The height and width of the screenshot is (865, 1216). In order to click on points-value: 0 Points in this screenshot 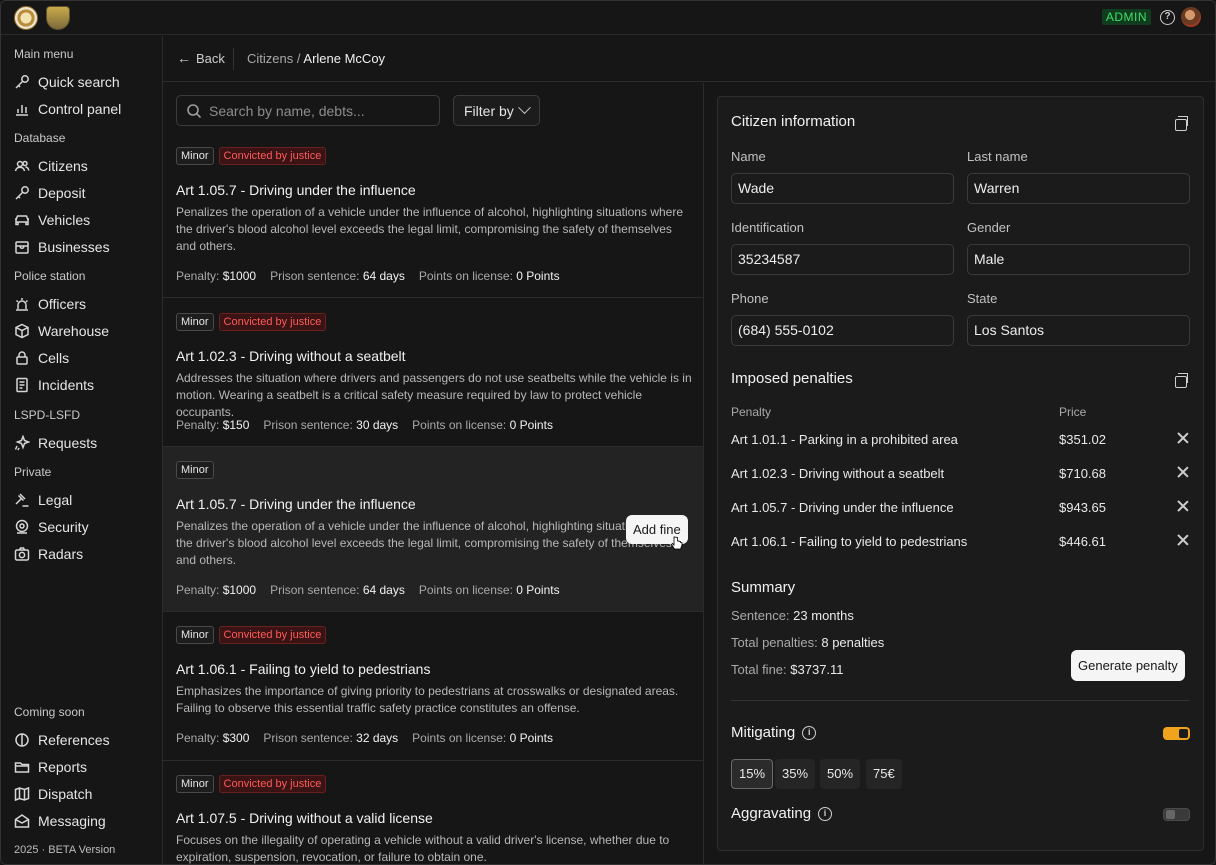, I will do `click(538, 276)`.